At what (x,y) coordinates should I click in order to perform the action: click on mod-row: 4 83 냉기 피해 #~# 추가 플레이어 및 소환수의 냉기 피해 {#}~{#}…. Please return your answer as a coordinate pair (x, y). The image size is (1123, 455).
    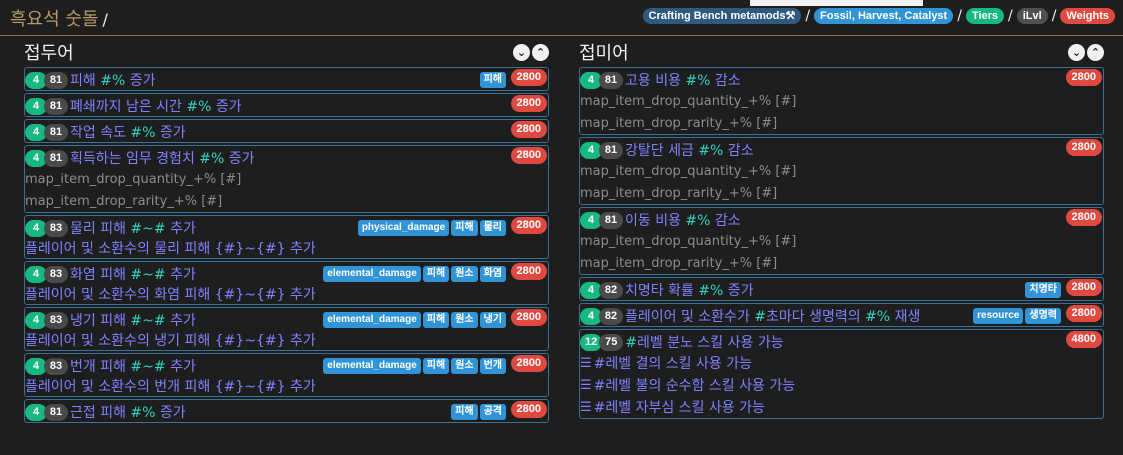
    Looking at the image, I should click on (286, 329).